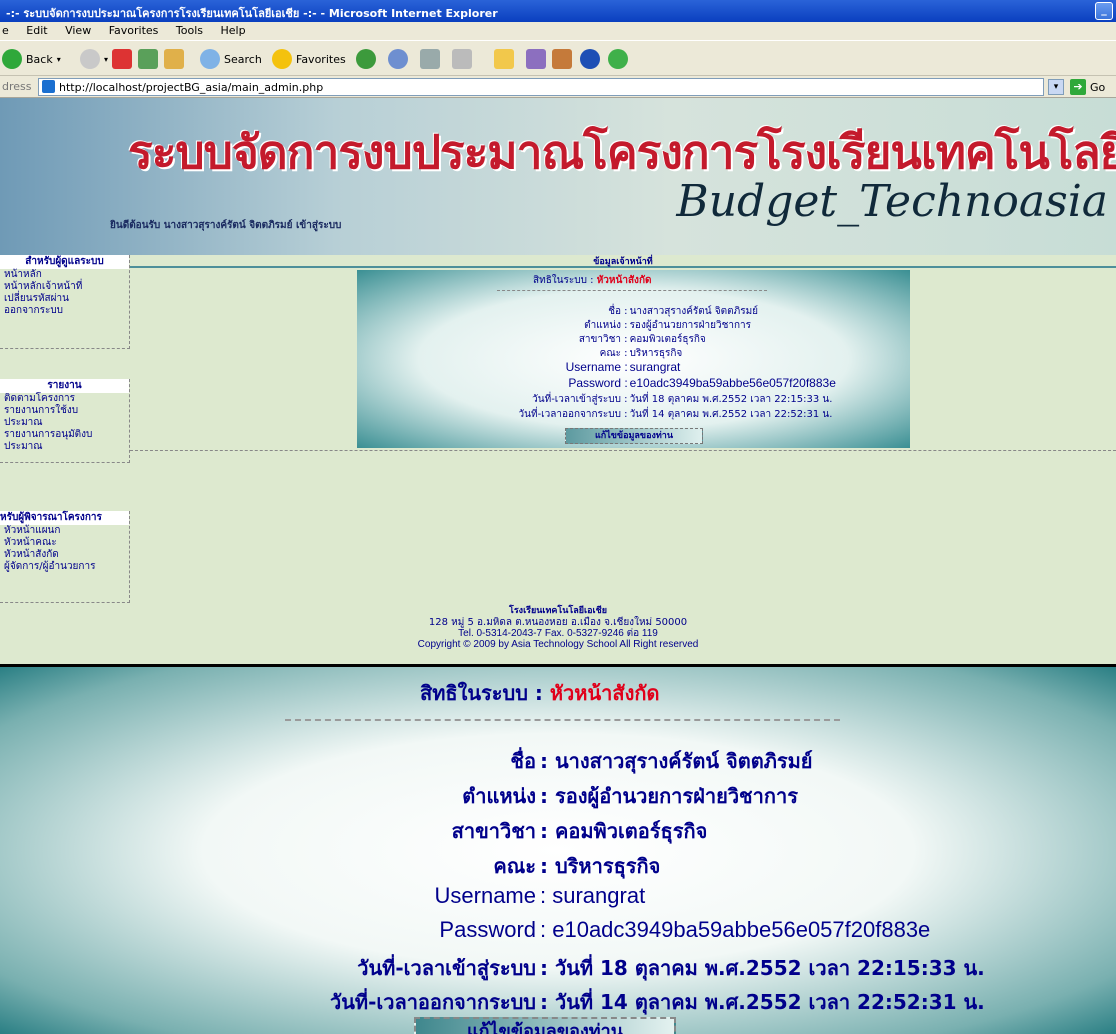  I want to click on forward-button: ▾, so click(94, 59).